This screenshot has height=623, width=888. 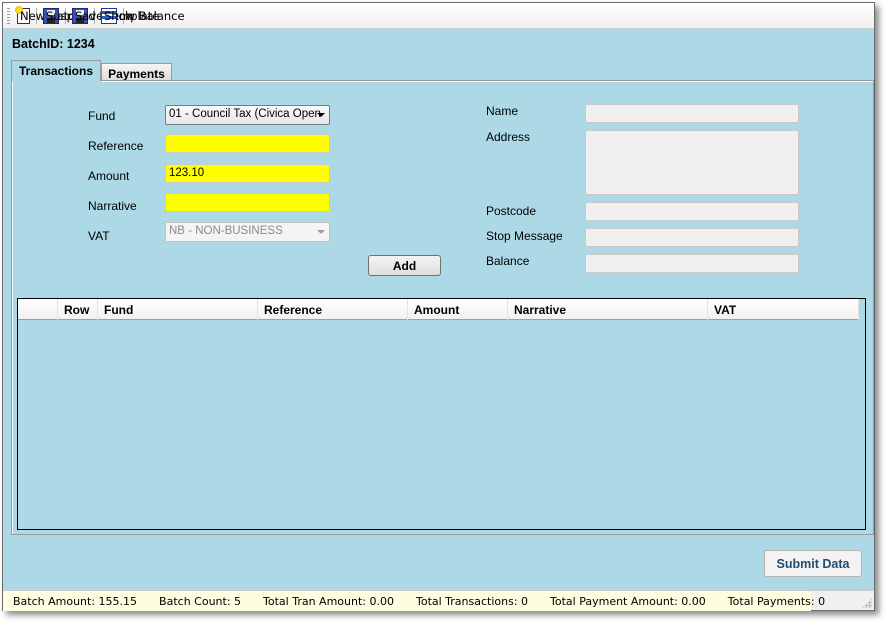 I want to click on fund-label: Fund, so click(x=102, y=116).